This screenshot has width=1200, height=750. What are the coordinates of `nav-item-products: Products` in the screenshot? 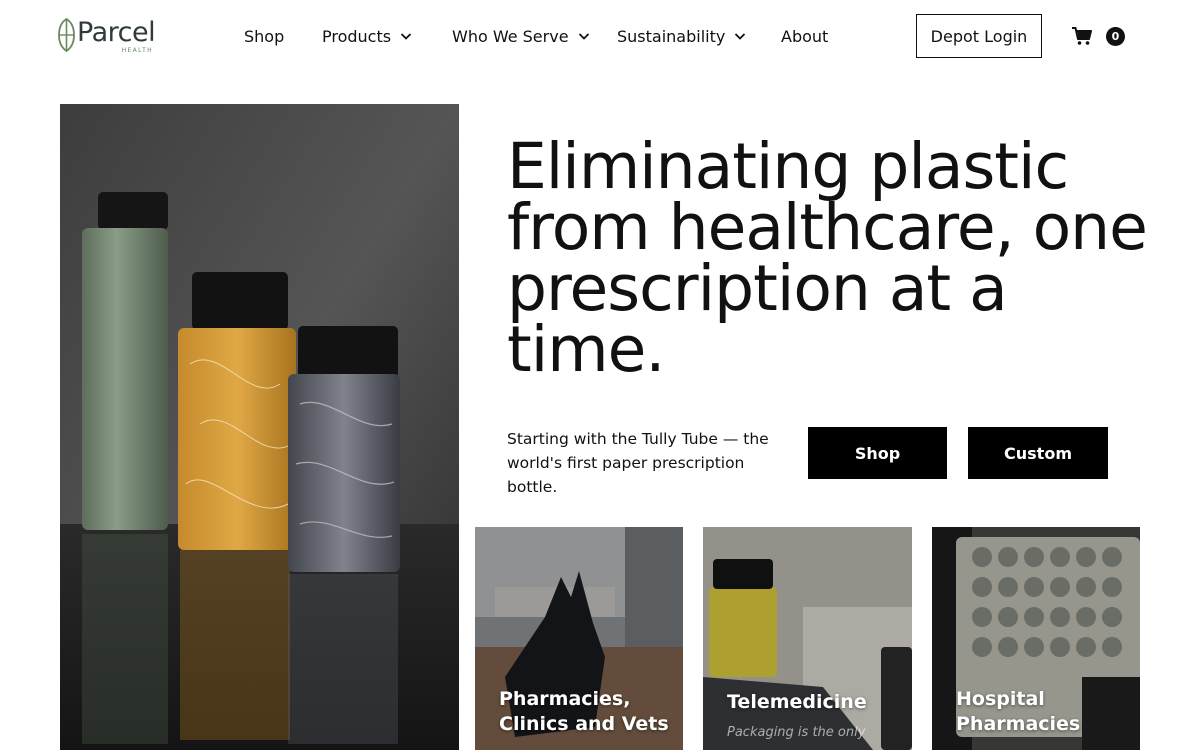 It's located at (367, 36).